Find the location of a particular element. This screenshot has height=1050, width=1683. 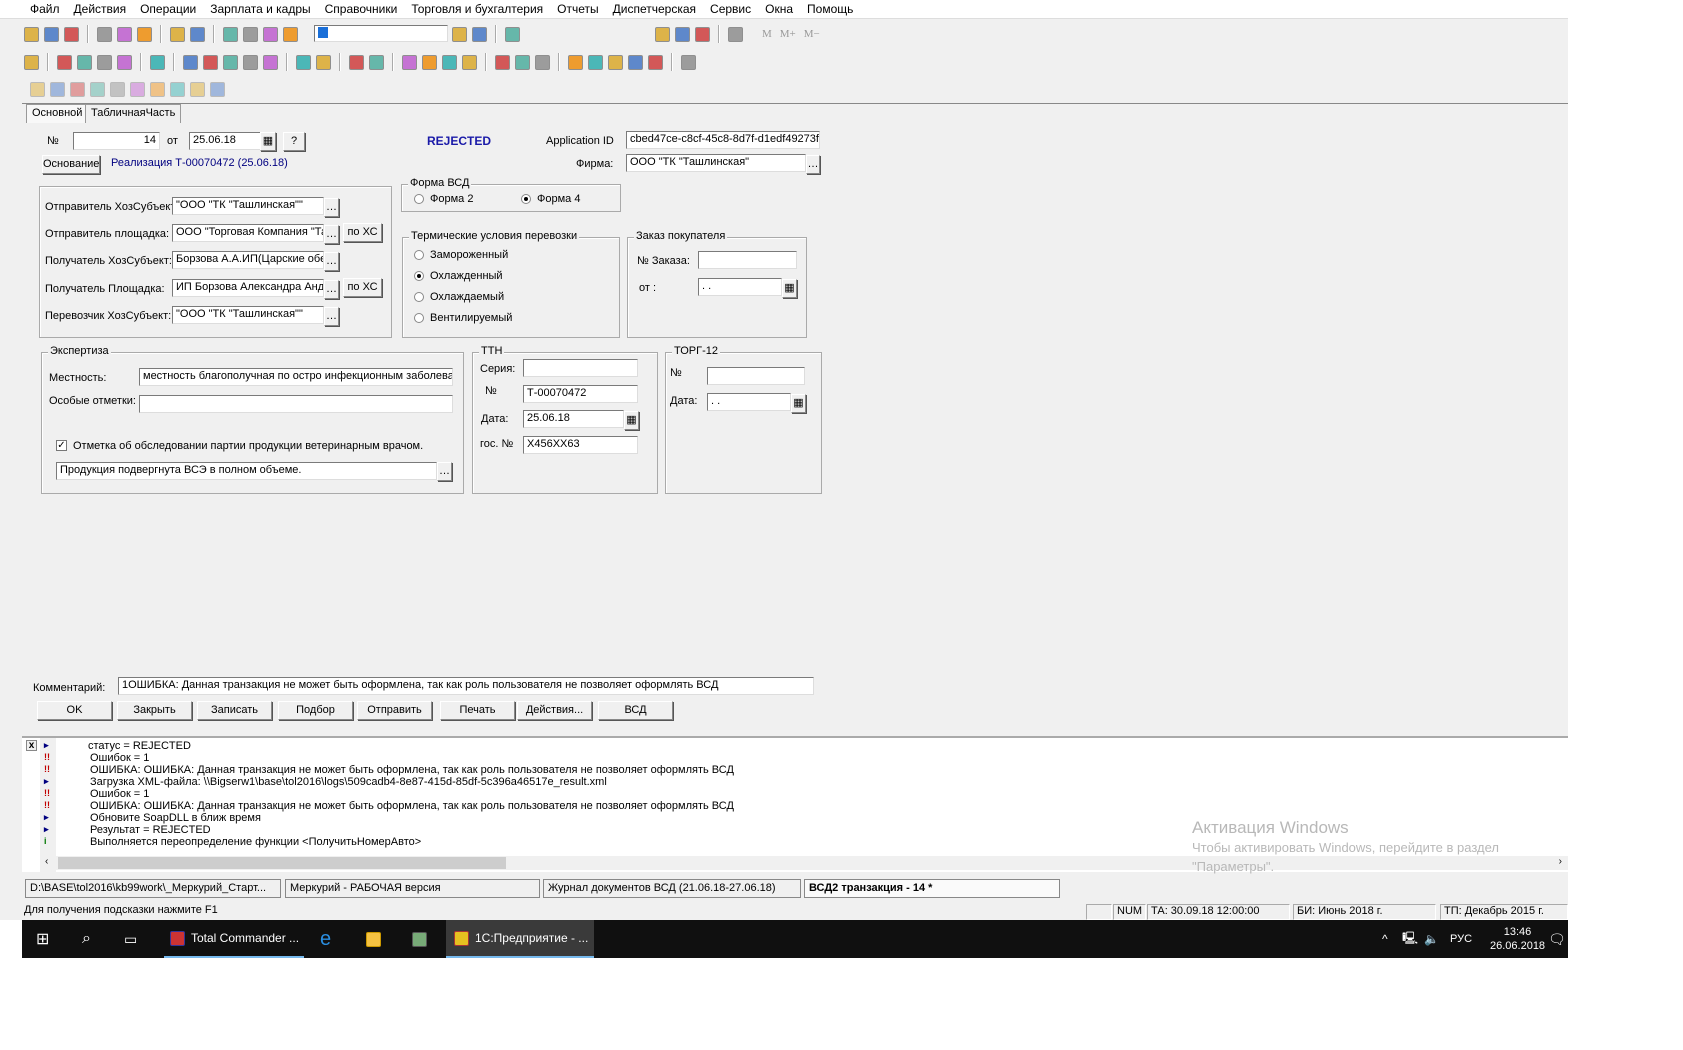

glasses-icon is located at coordinates (502, 62).